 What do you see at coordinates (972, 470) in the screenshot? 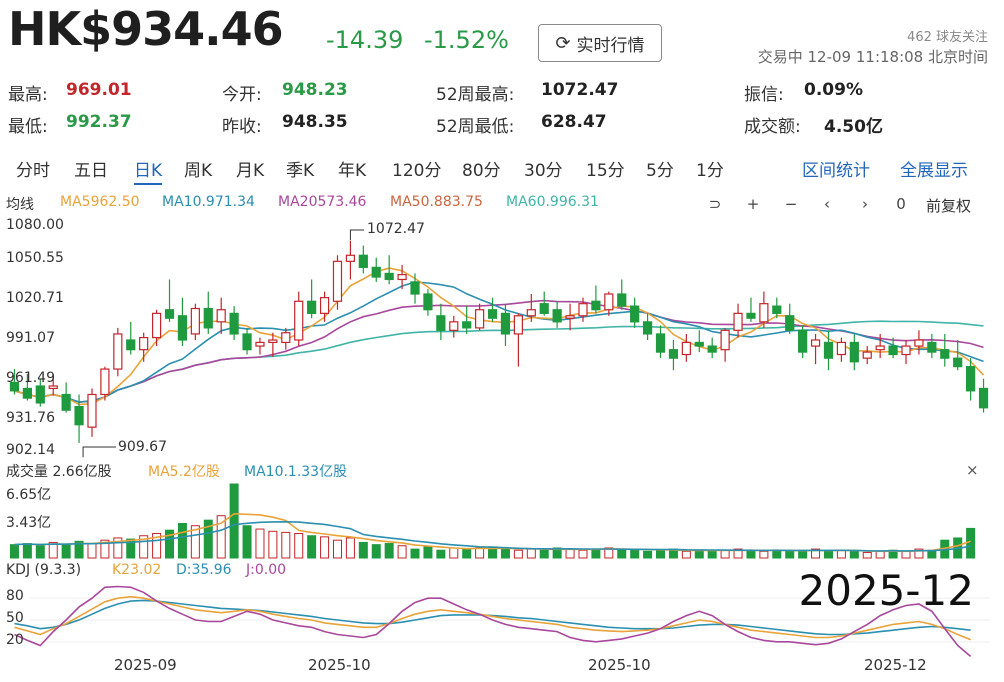
I see `close-icon: ×` at bounding box center [972, 470].